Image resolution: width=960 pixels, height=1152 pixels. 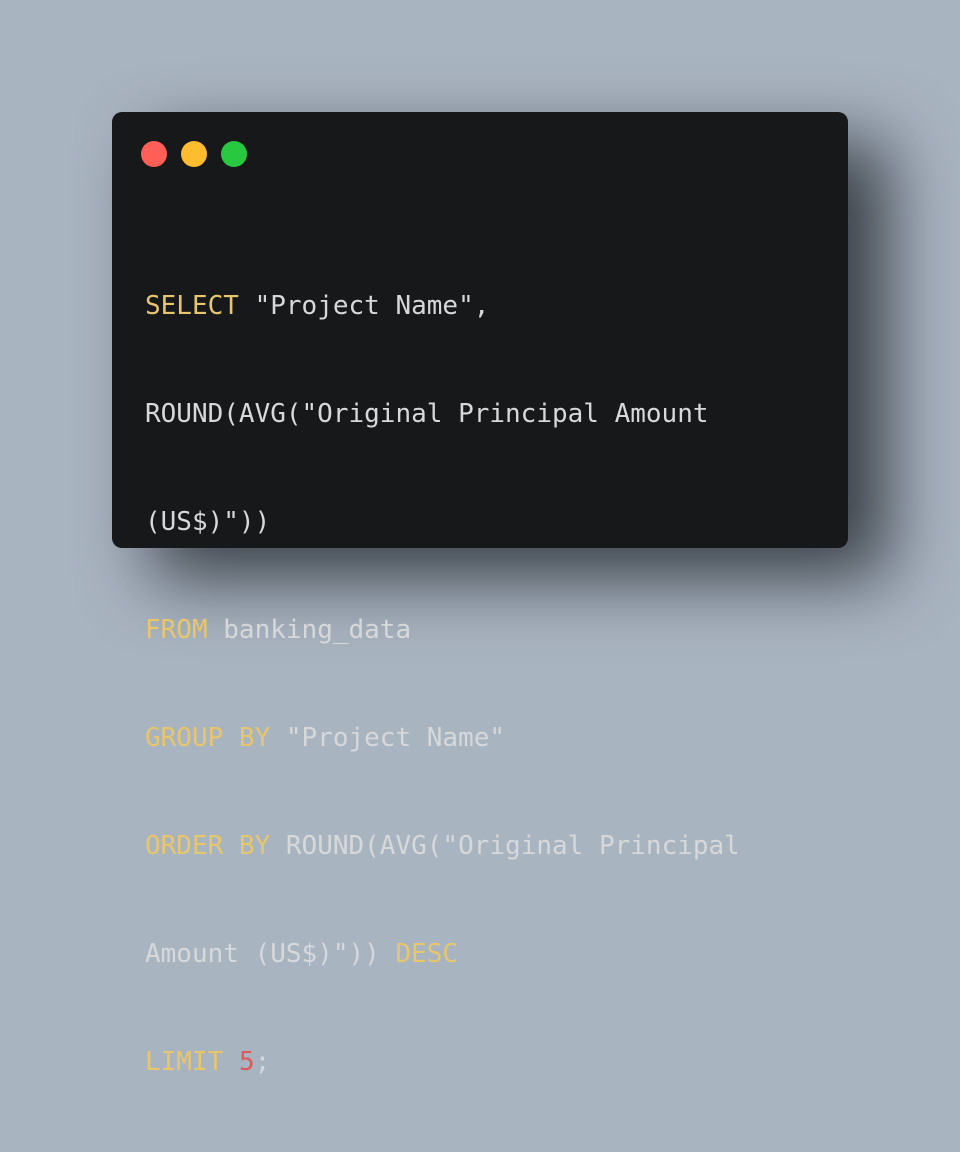 What do you see at coordinates (442, 1062) in the screenshot?
I see `code-line: LIMIT 5;` at bounding box center [442, 1062].